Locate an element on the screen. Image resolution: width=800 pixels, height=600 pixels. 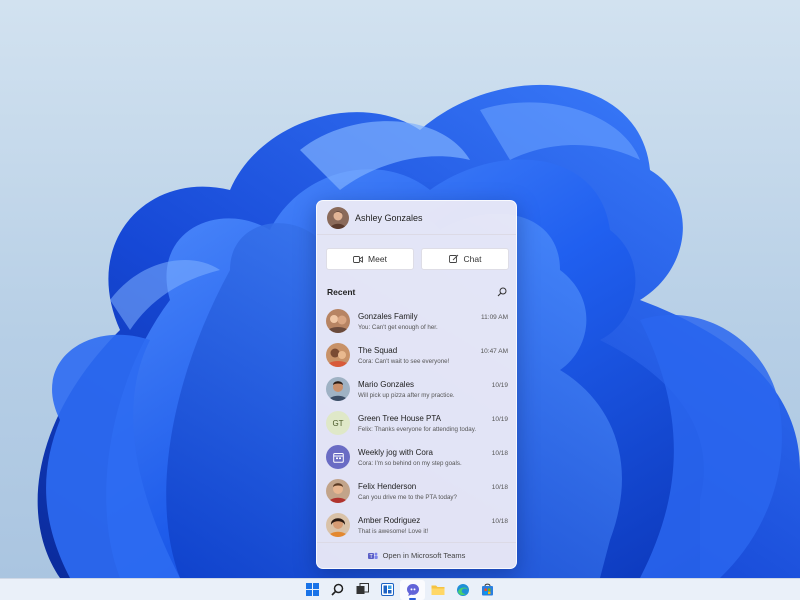
file-explorer-icon is located at coordinates (437, 590).